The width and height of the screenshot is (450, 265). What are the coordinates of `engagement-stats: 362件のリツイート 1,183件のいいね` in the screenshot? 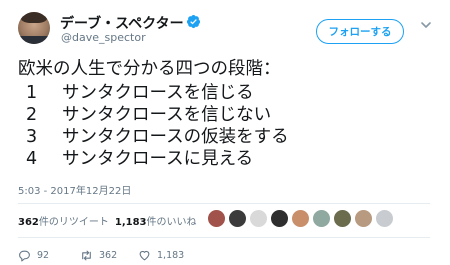 It's located at (107, 220).